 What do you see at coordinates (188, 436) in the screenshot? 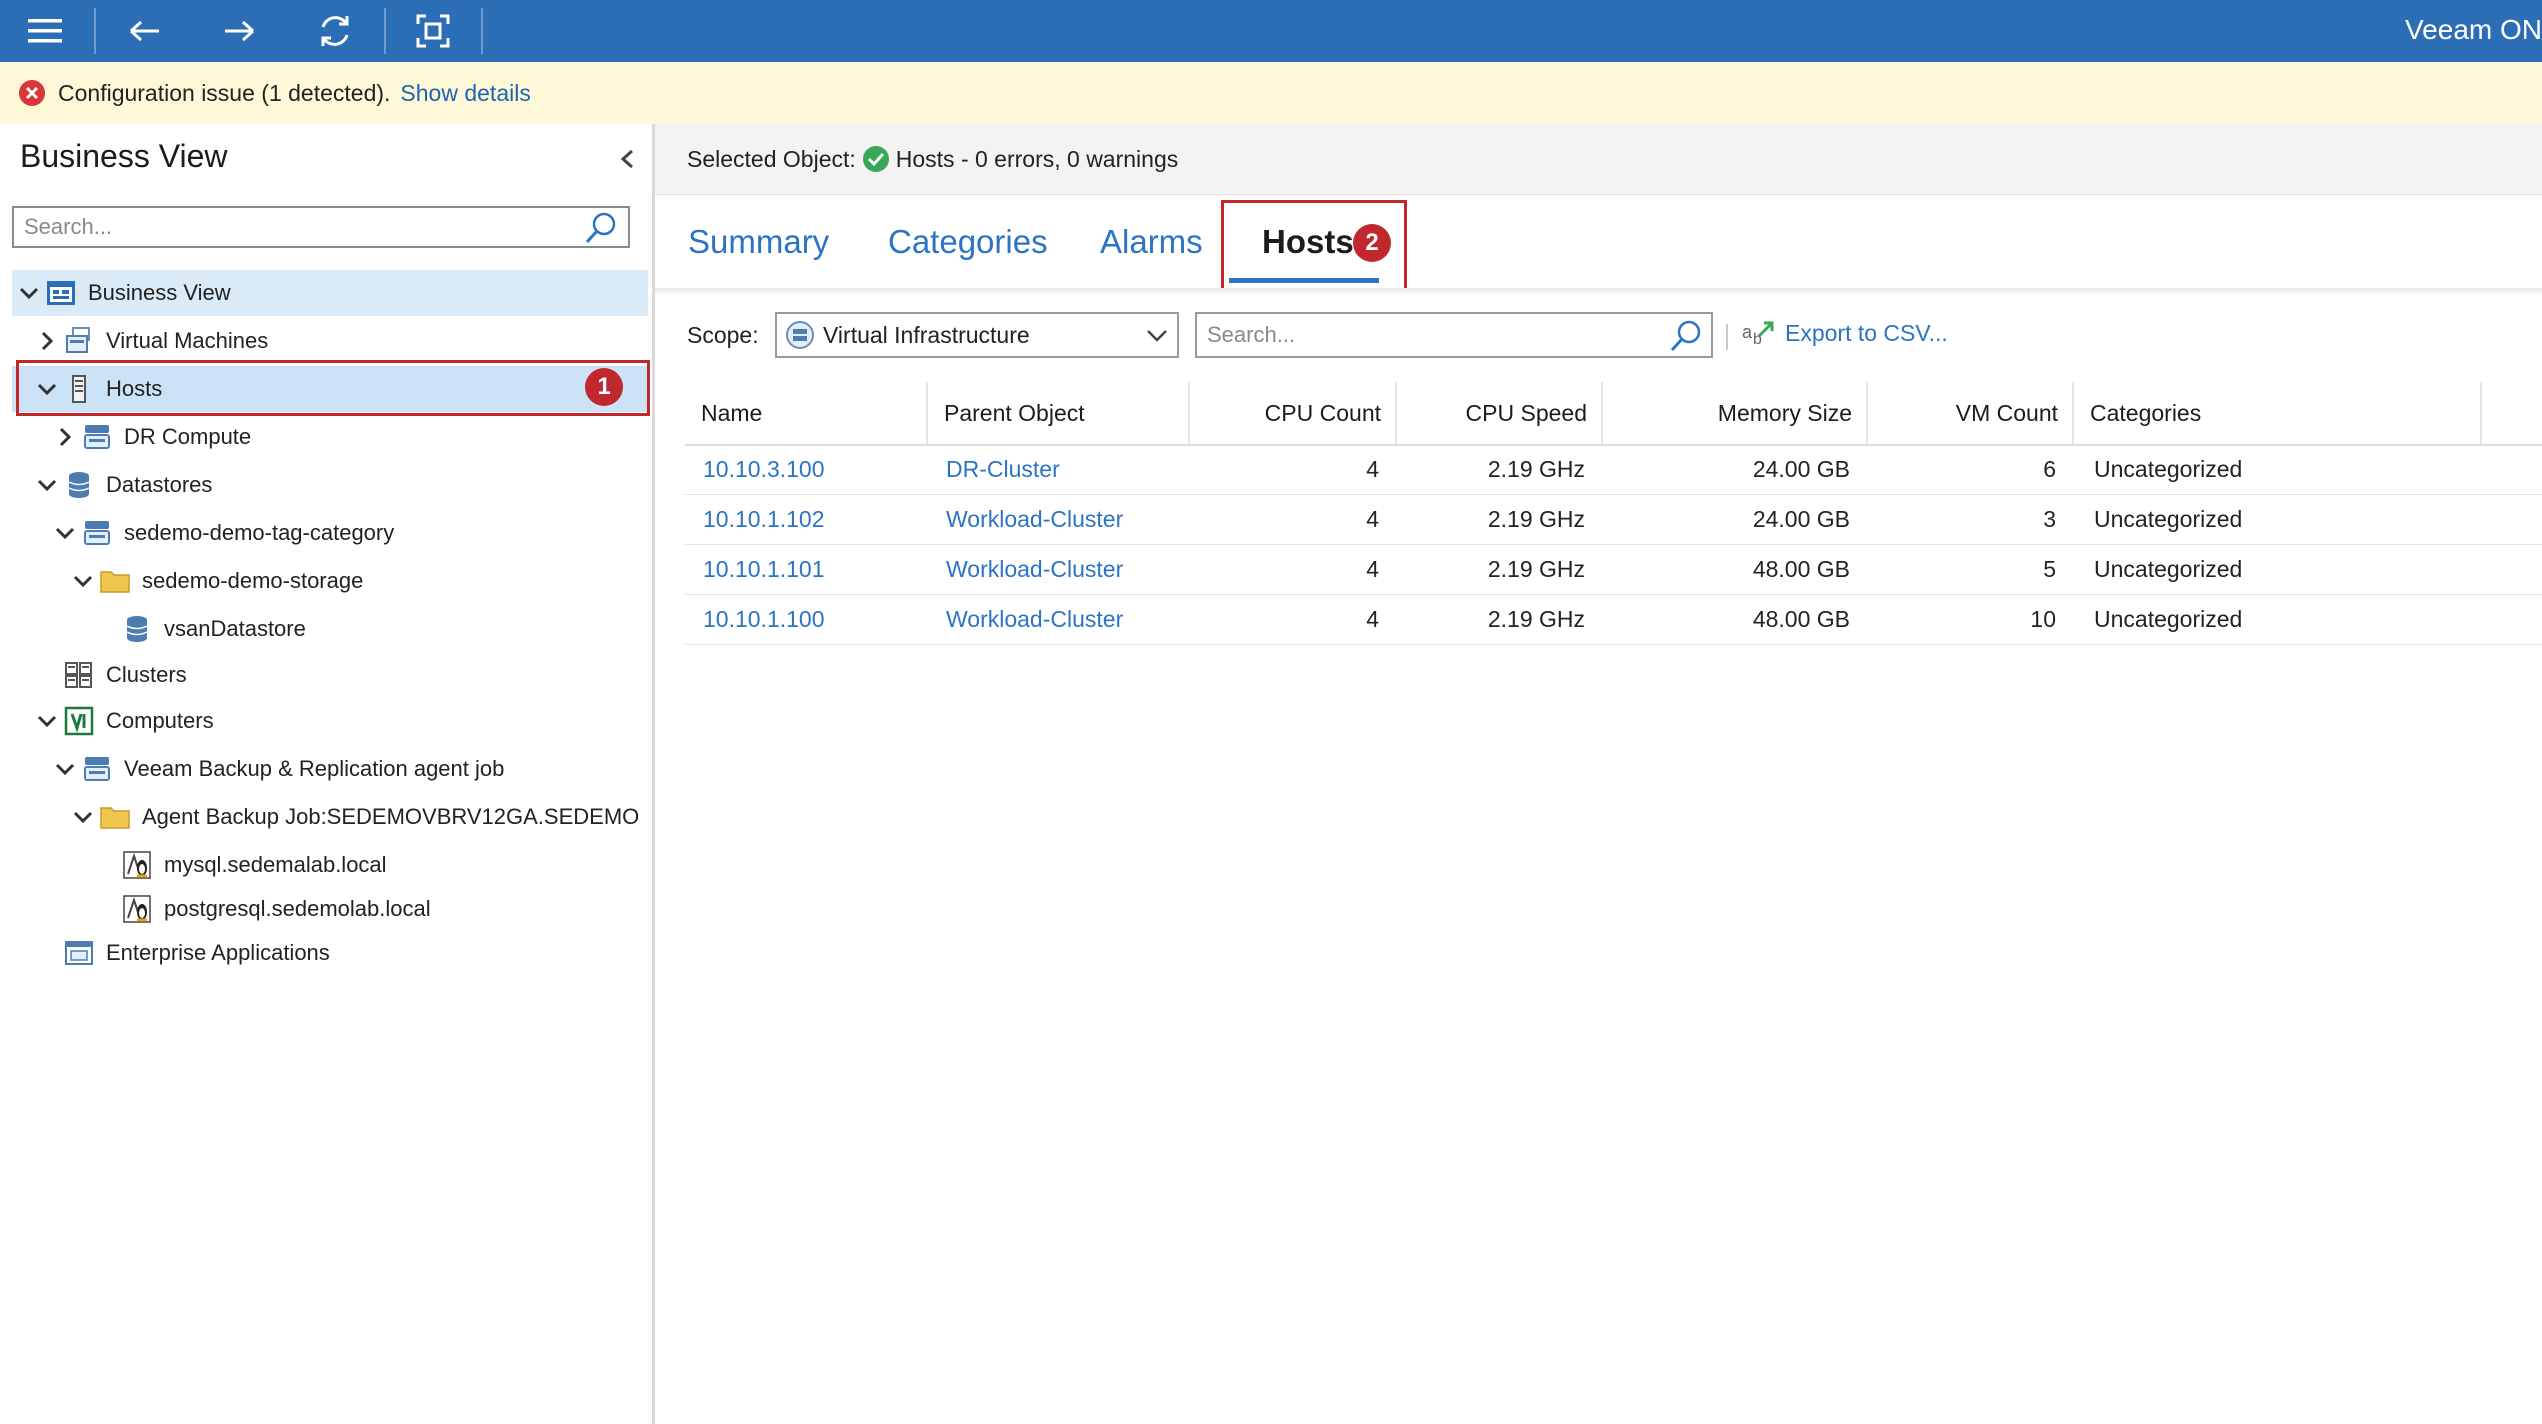
I see `tree-item-label: DR Compute` at bounding box center [188, 436].